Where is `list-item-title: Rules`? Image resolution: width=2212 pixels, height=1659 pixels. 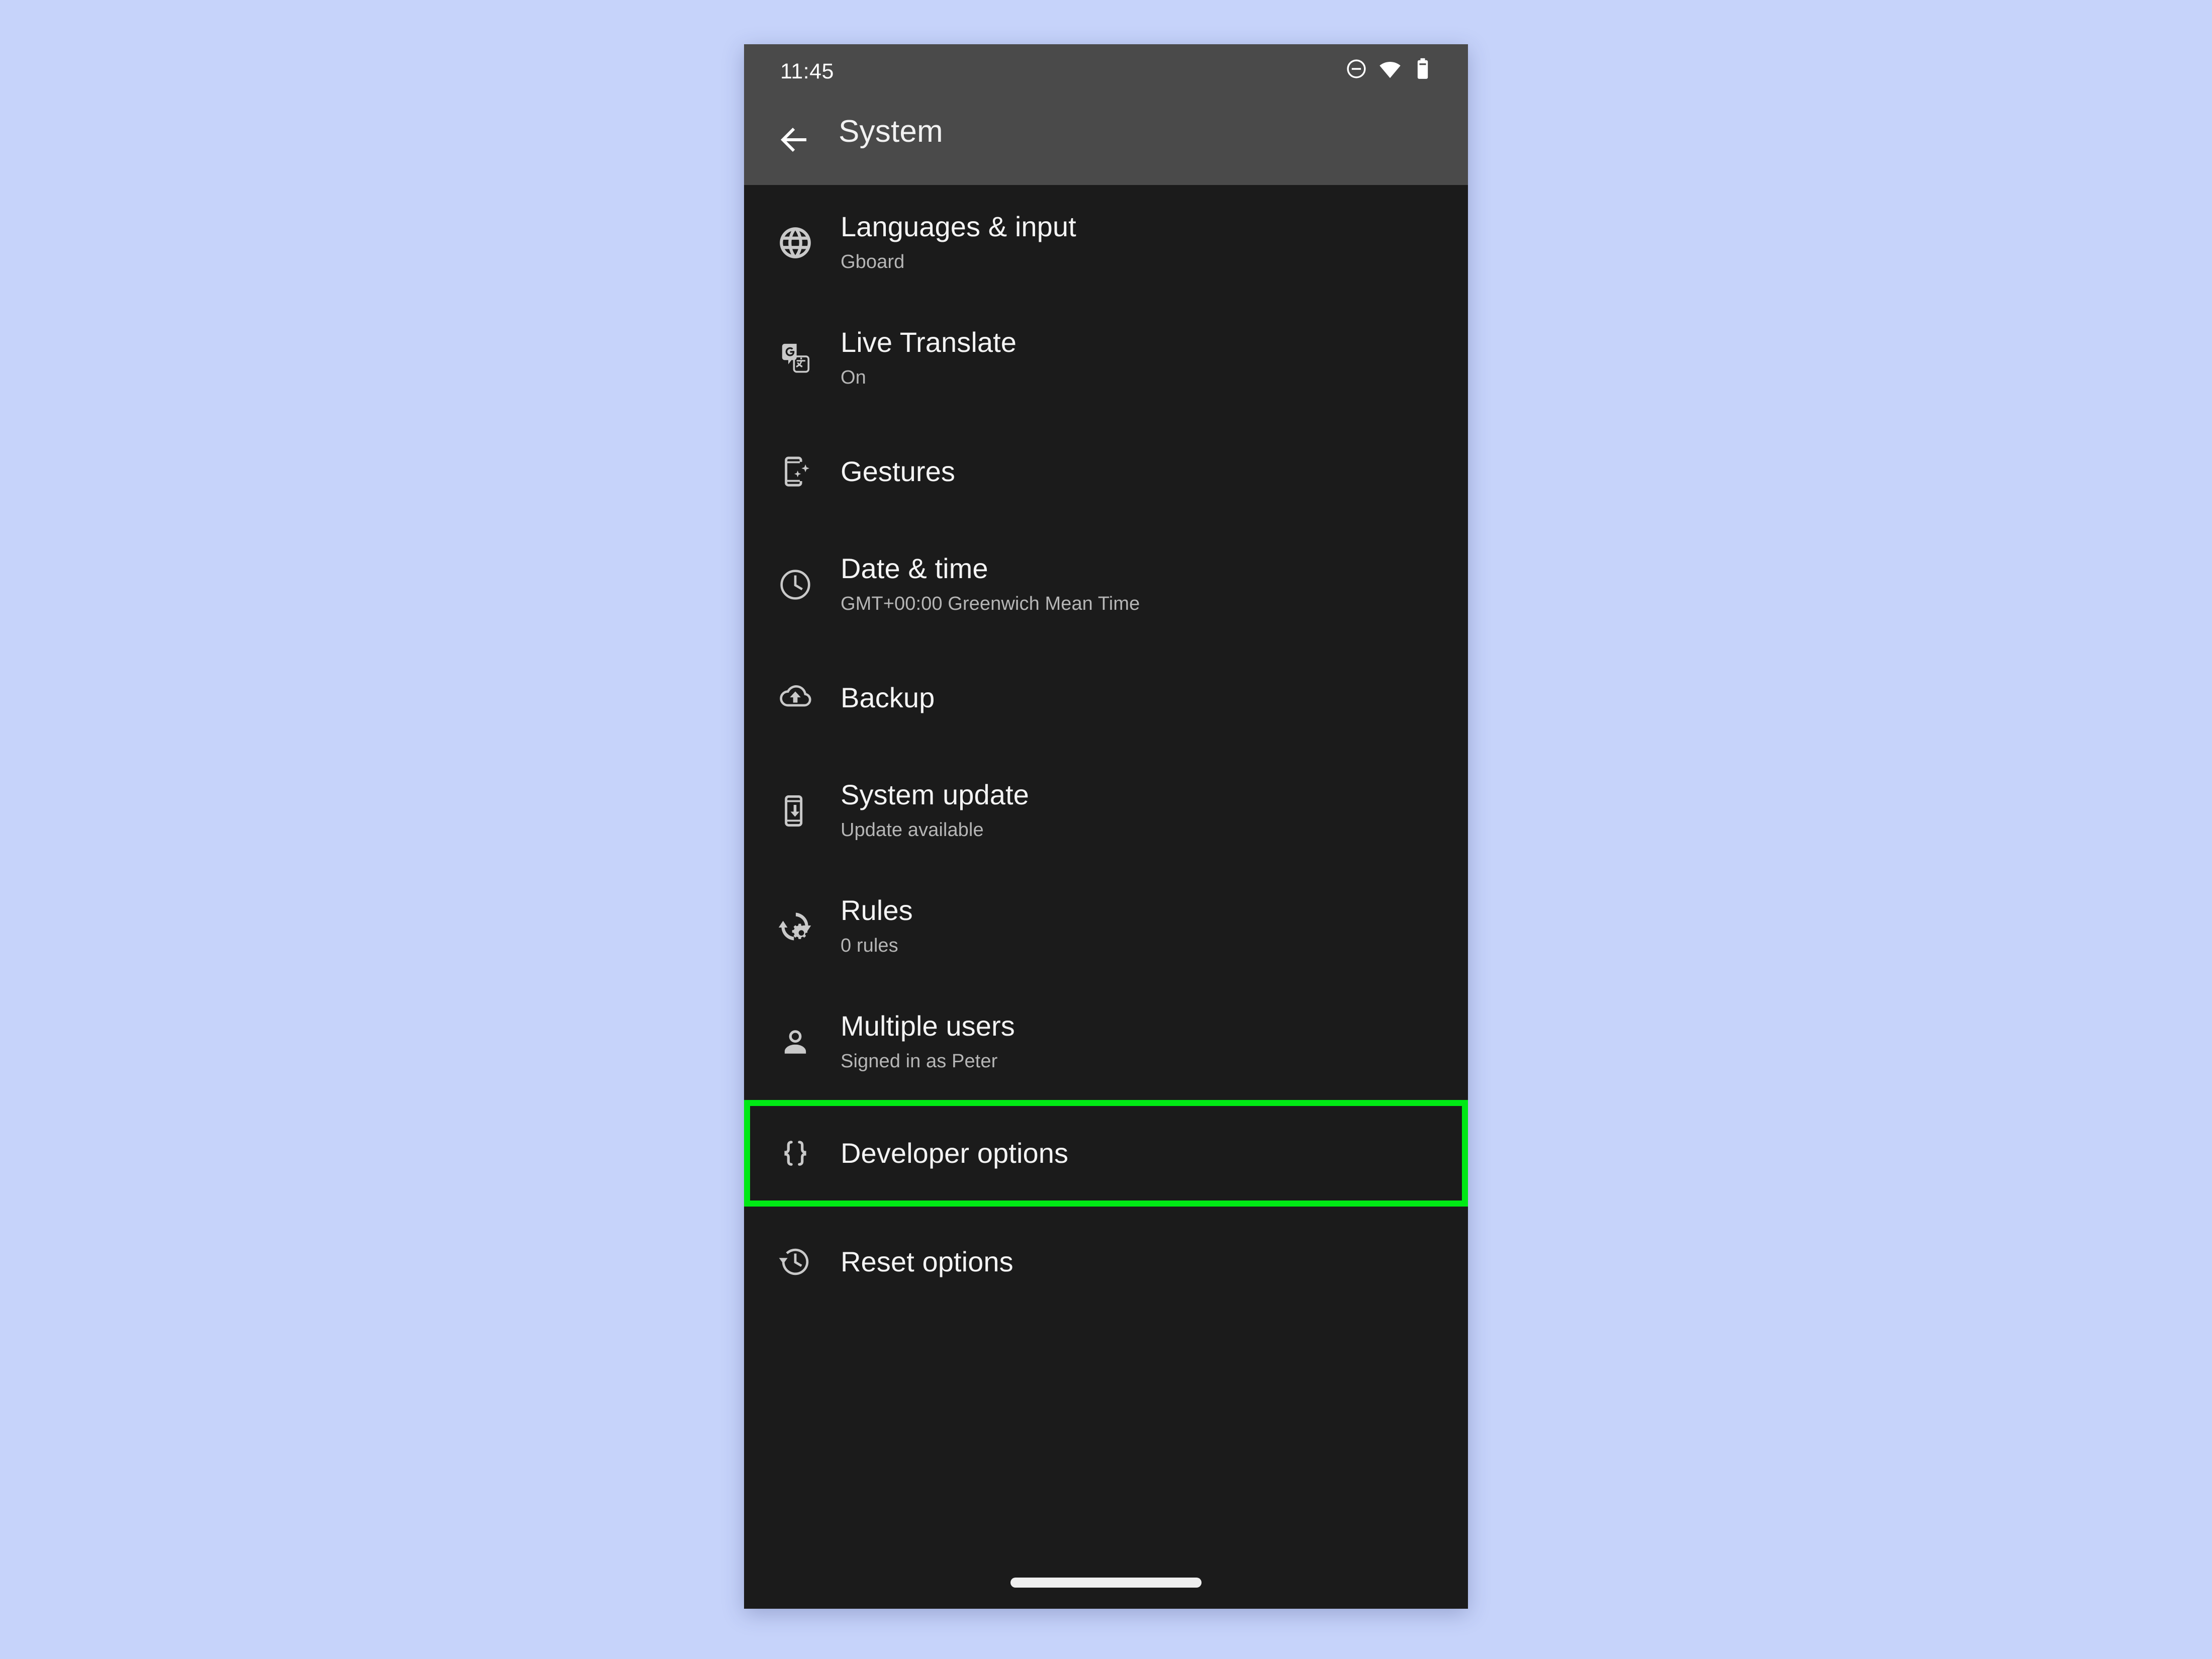
list-item-title: Rules is located at coordinates (877, 910).